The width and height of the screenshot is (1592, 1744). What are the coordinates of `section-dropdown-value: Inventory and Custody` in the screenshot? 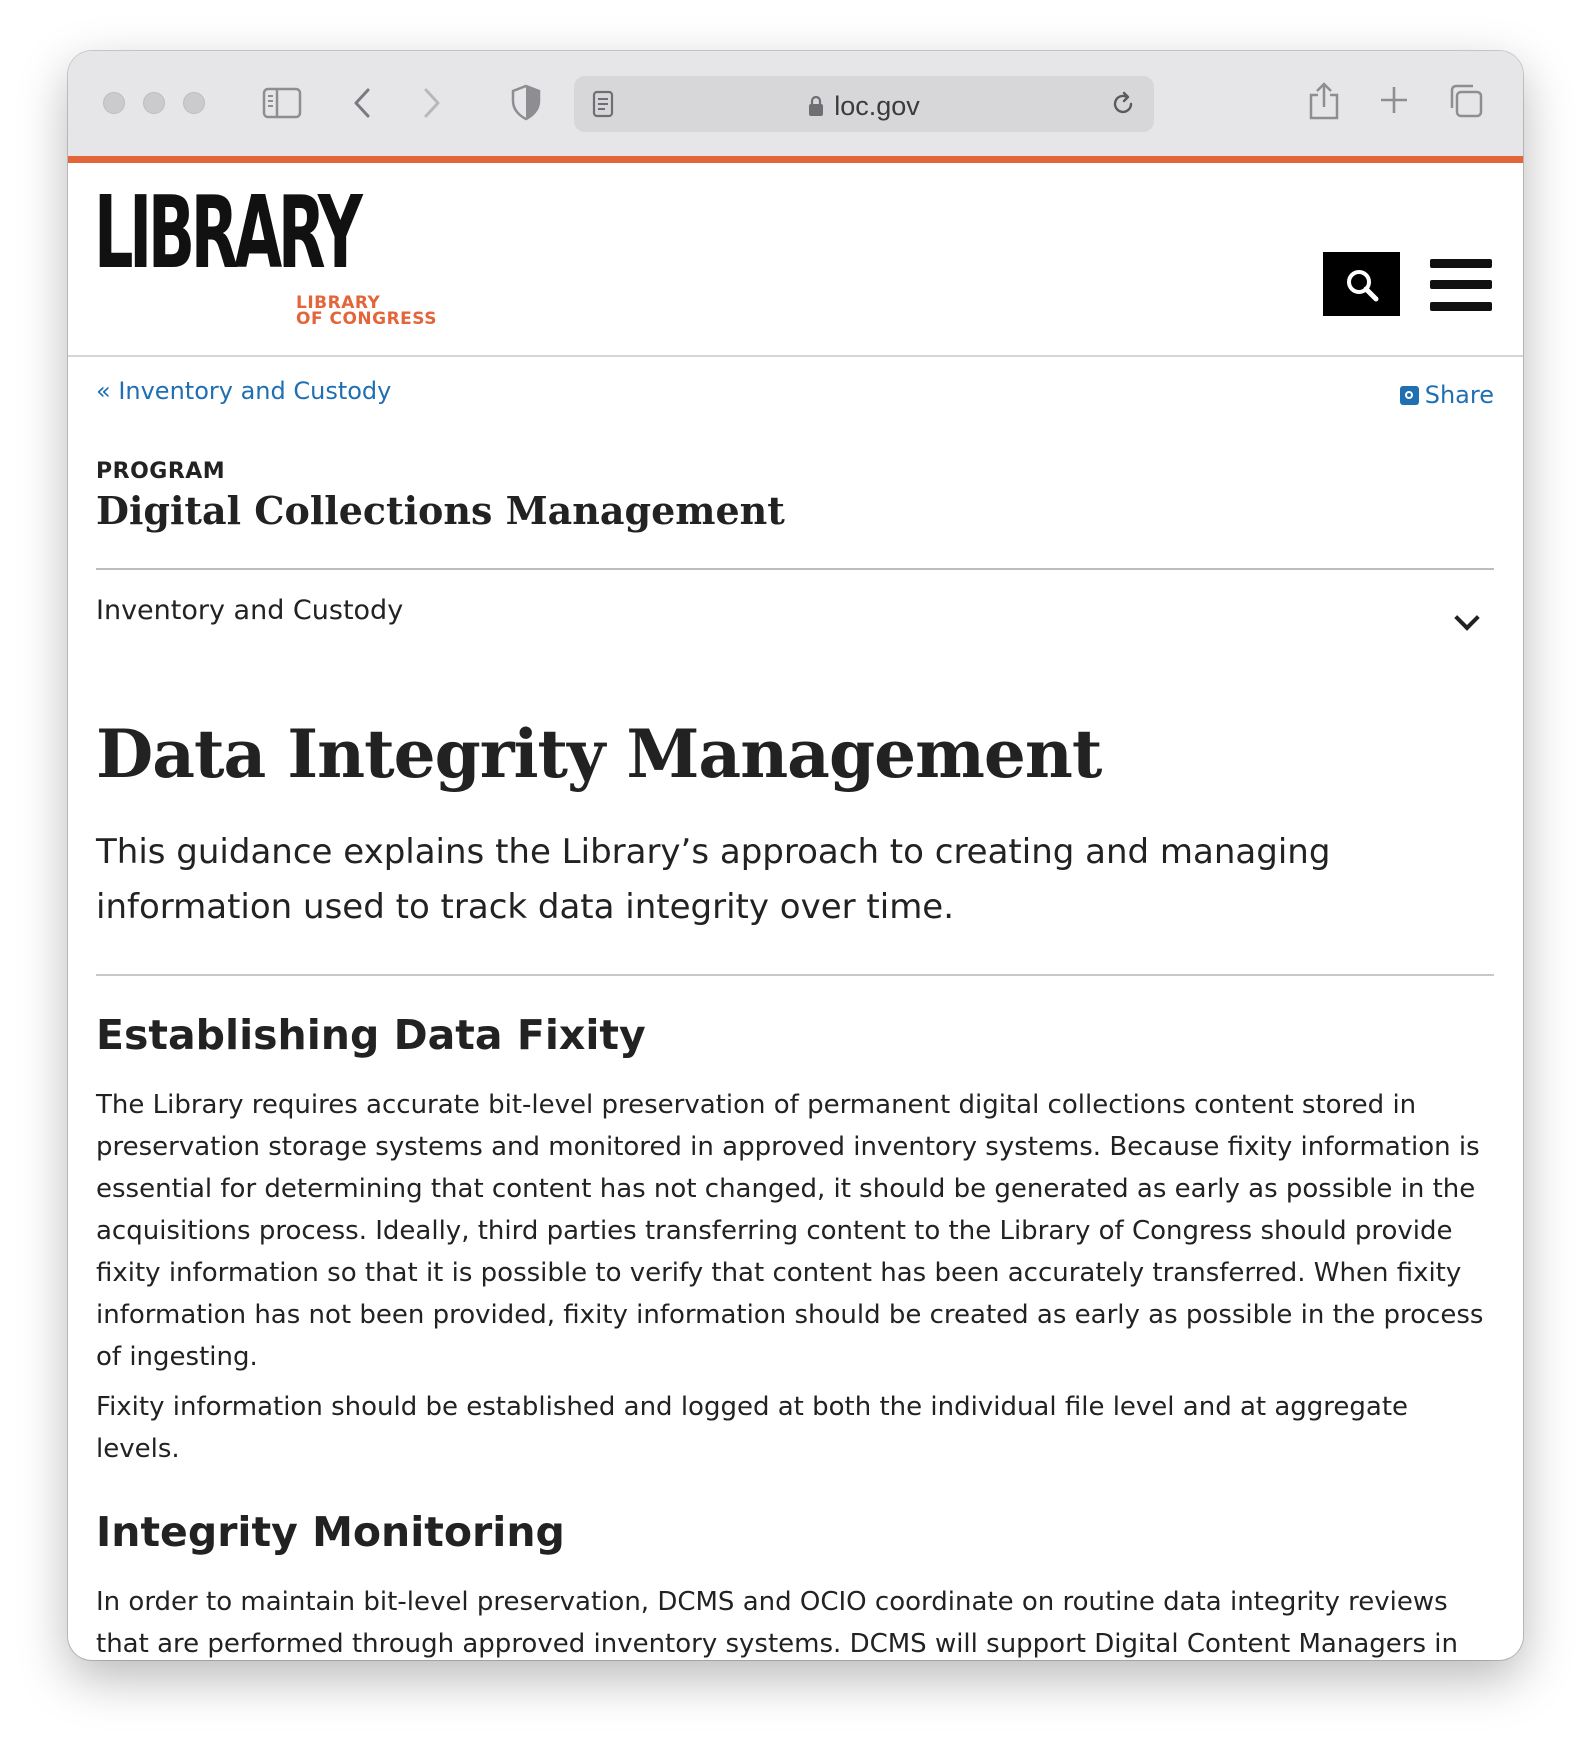 It's located at (249, 610).